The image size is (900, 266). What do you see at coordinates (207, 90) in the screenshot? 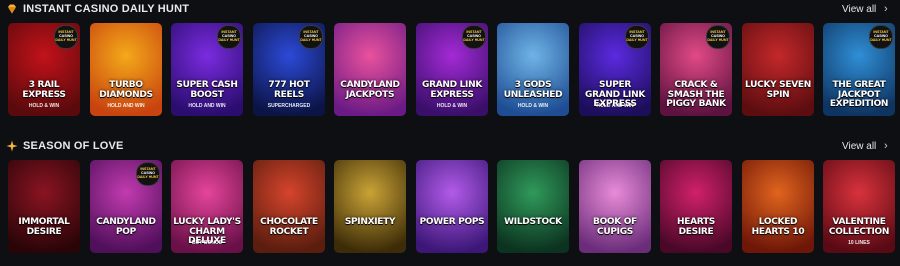
I see `game-title: SUPER CASH BOOST` at bounding box center [207, 90].